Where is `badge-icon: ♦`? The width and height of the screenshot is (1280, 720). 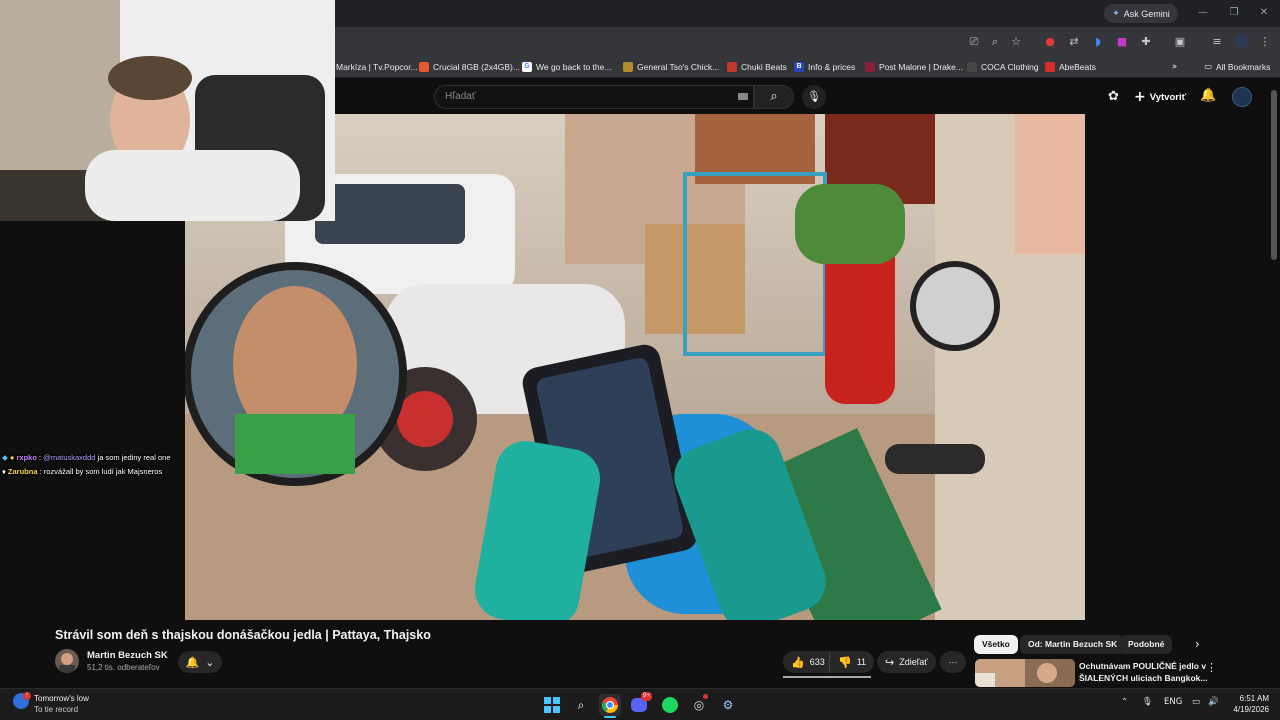
badge-icon: ♦ is located at coordinates (4, 471).